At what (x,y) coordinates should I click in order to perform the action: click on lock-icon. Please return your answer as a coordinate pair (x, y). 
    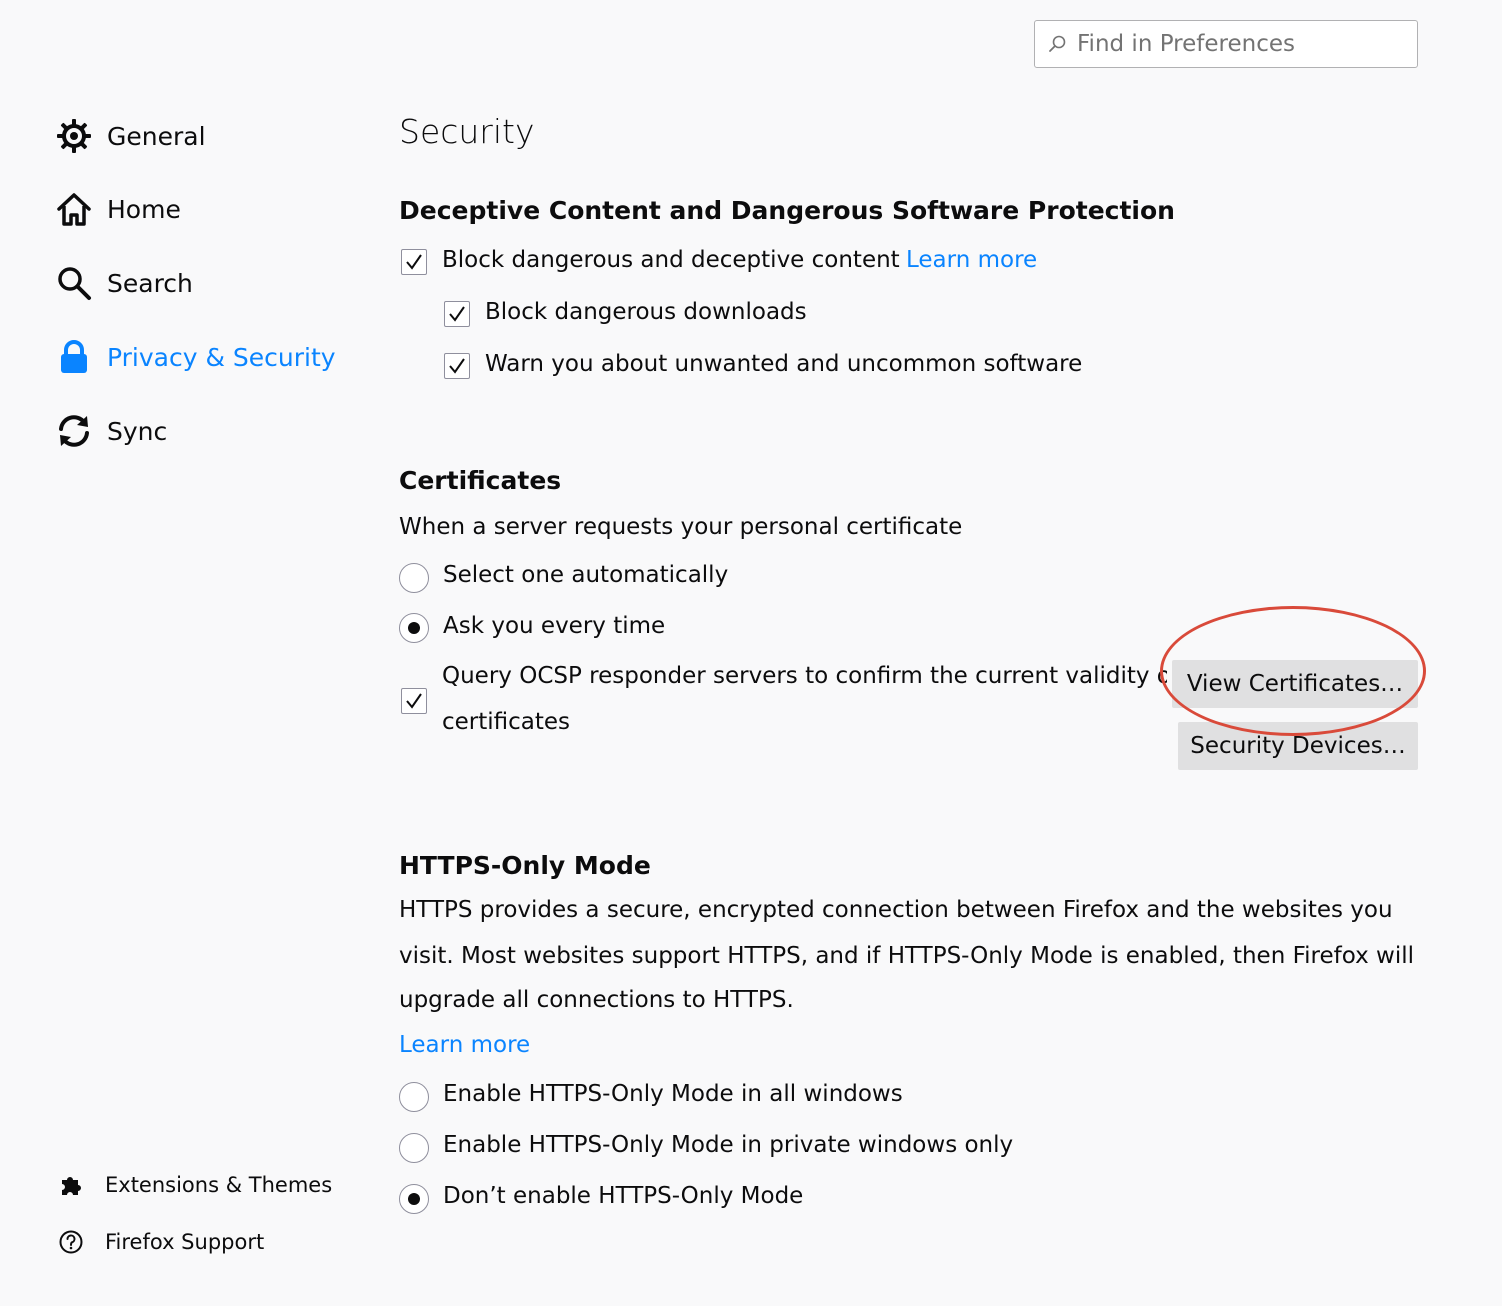
    Looking at the image, I should click on (74, 357).